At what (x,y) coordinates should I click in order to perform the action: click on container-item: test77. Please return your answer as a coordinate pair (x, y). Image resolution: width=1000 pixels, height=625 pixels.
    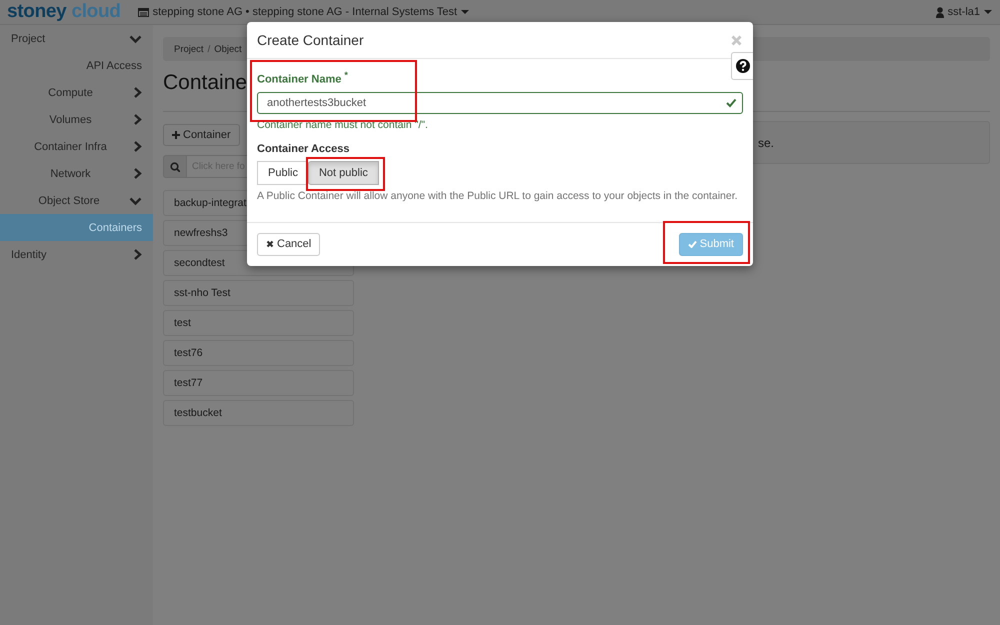
    Looking at the image, I should click on (258, 383).